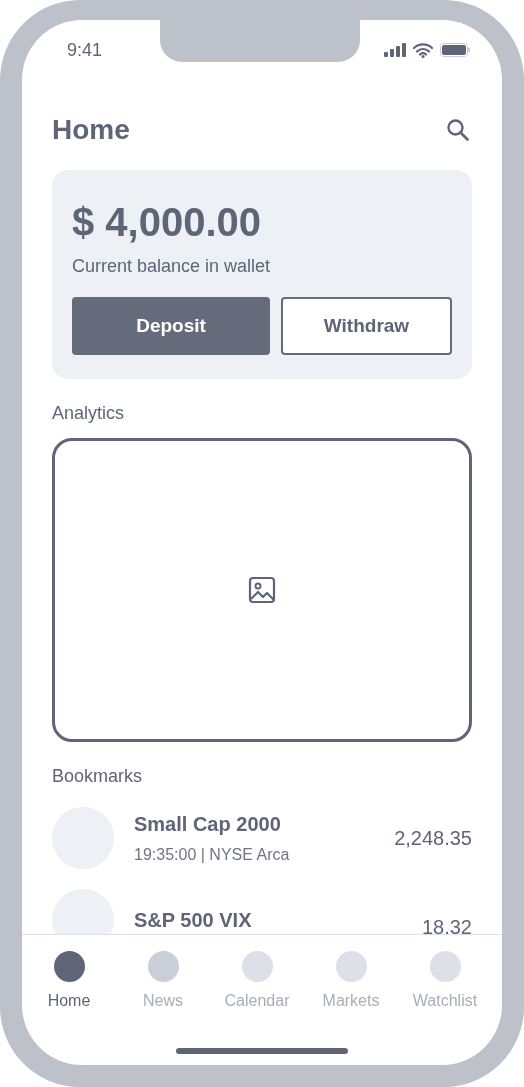  I want to click on image-icon, so click(262, 590).